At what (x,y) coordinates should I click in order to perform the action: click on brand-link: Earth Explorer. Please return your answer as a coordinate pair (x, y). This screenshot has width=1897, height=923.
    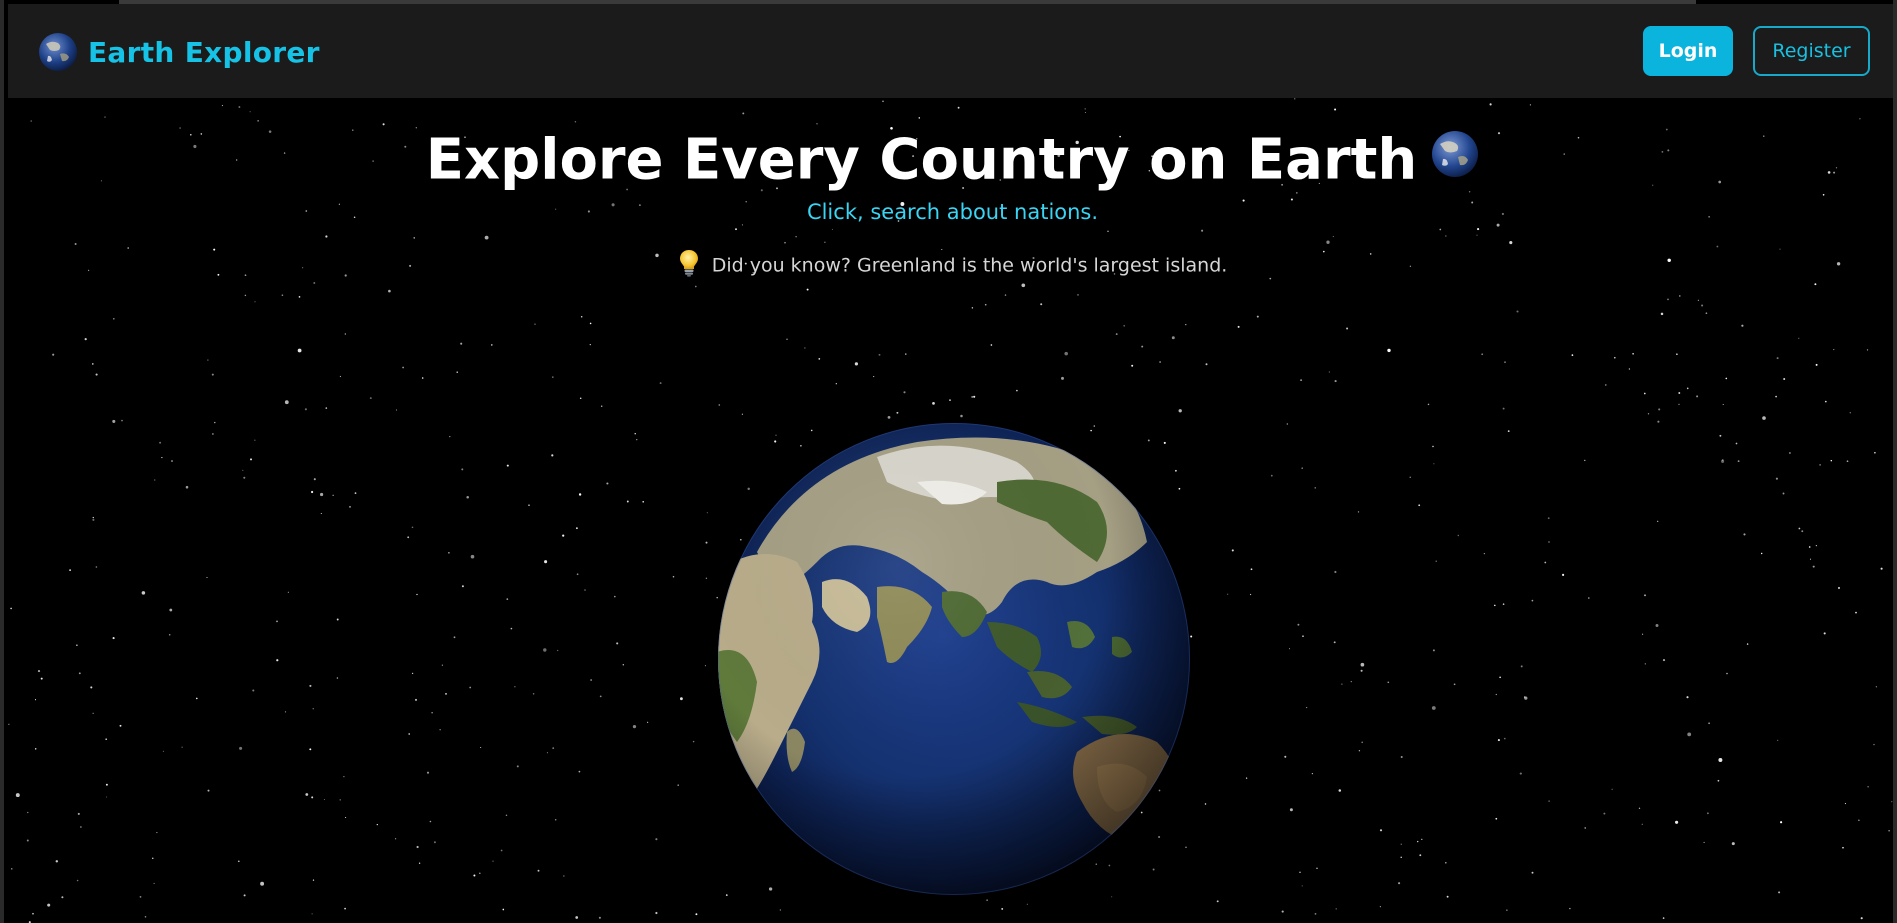
    Looking at the image, I should click on (179, 52).